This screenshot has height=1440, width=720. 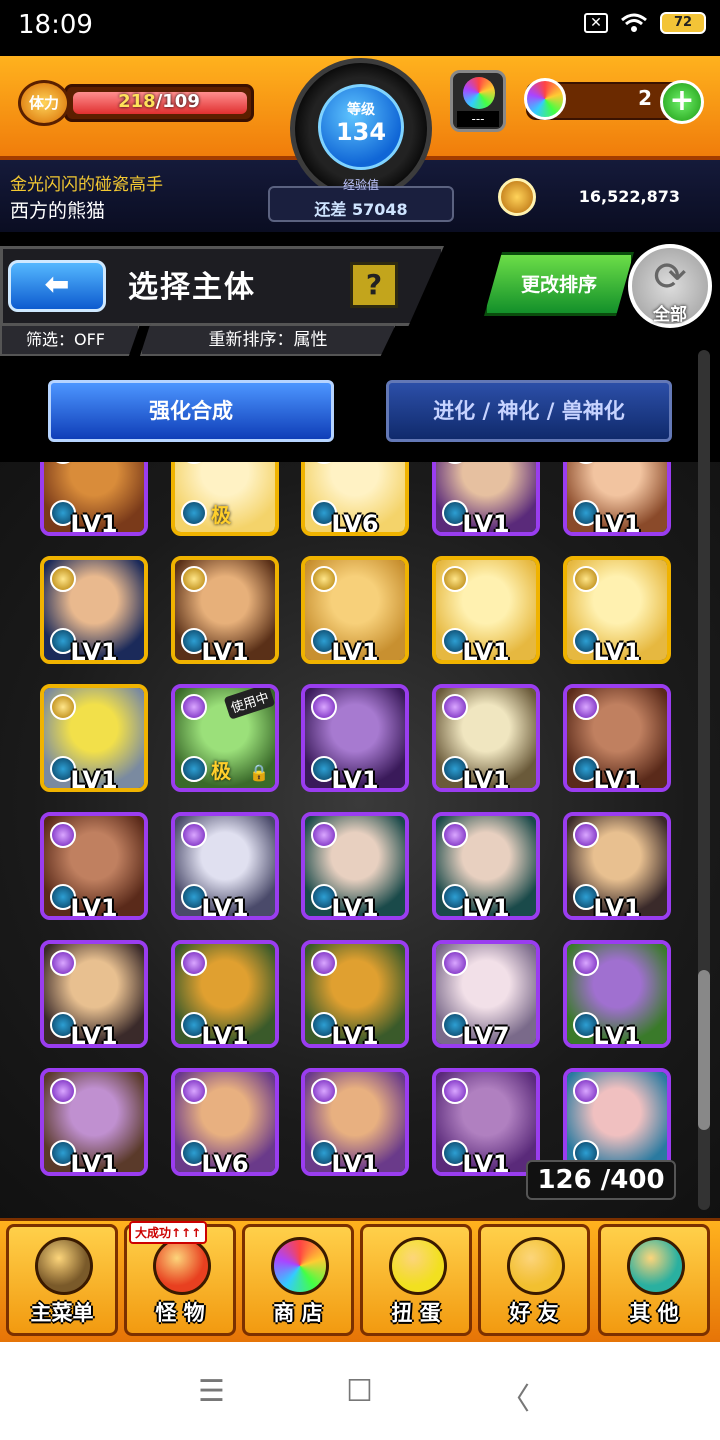 I want to click on nav-item-5: 其 他, so click(x=654, y=1280).